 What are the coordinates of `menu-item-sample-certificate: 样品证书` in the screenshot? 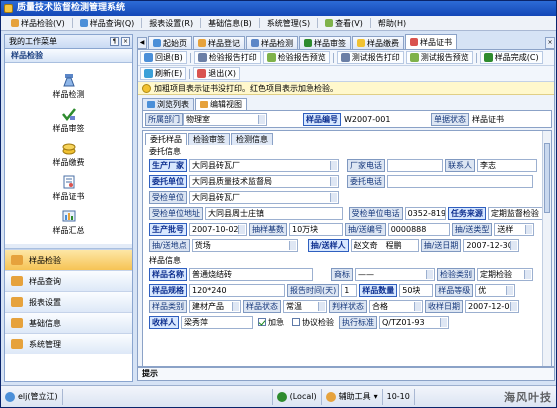 It's located at (68, 188).